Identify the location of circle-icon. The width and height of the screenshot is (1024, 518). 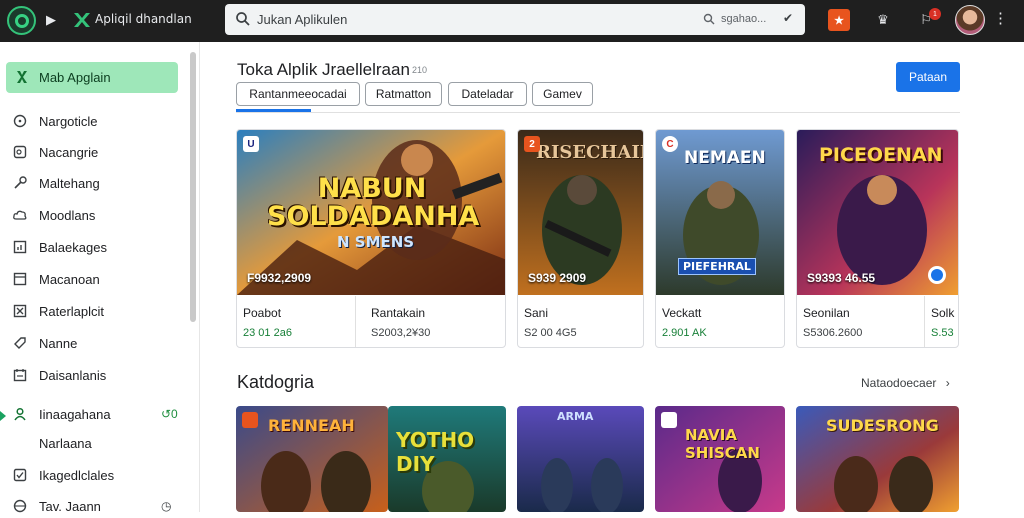
(20, 121).